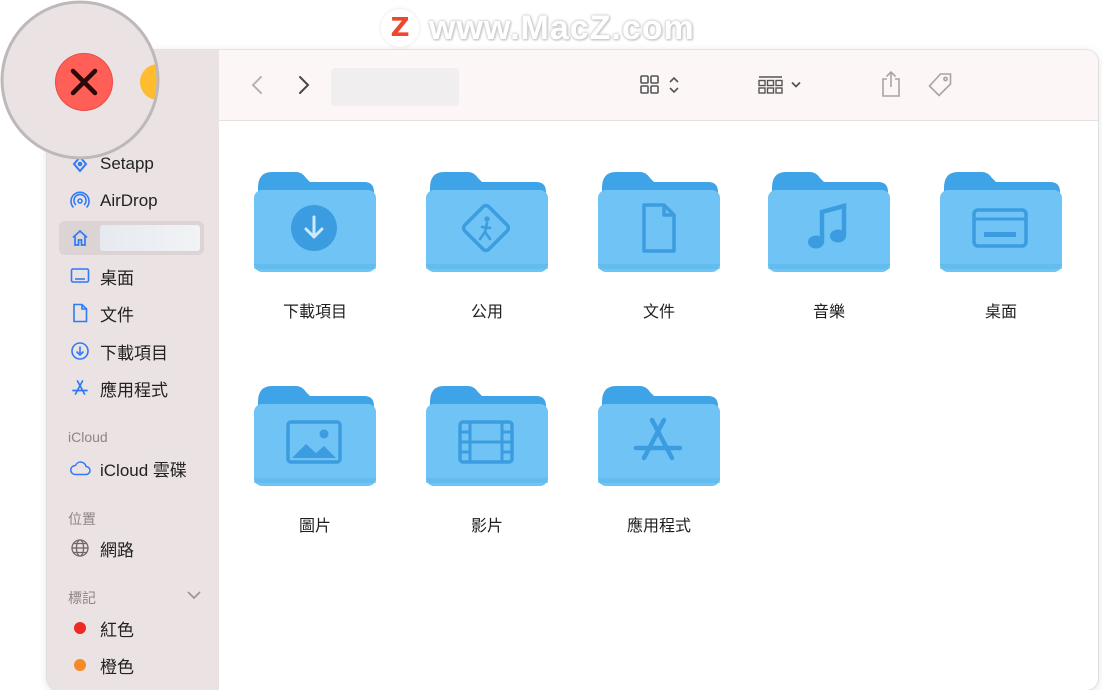  I want to click on folder-label: 音樂, so click(828, 312).